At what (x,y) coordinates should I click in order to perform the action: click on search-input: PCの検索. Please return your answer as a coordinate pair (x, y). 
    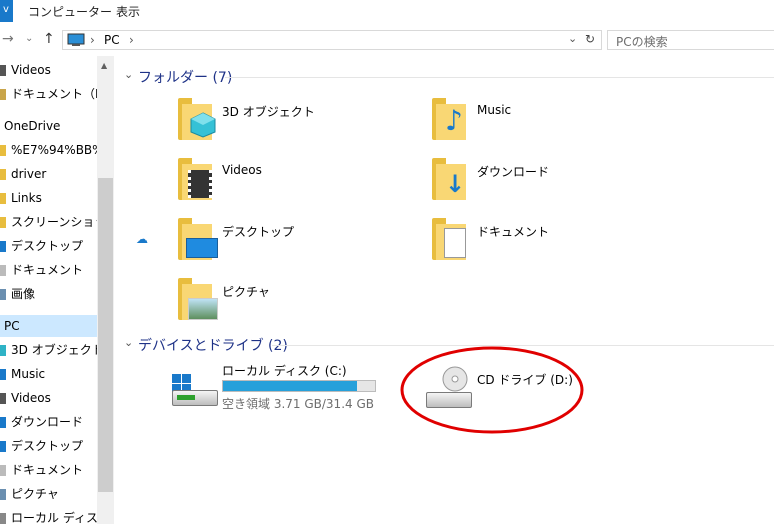
    Looking at the image, I should click on (690, 40).